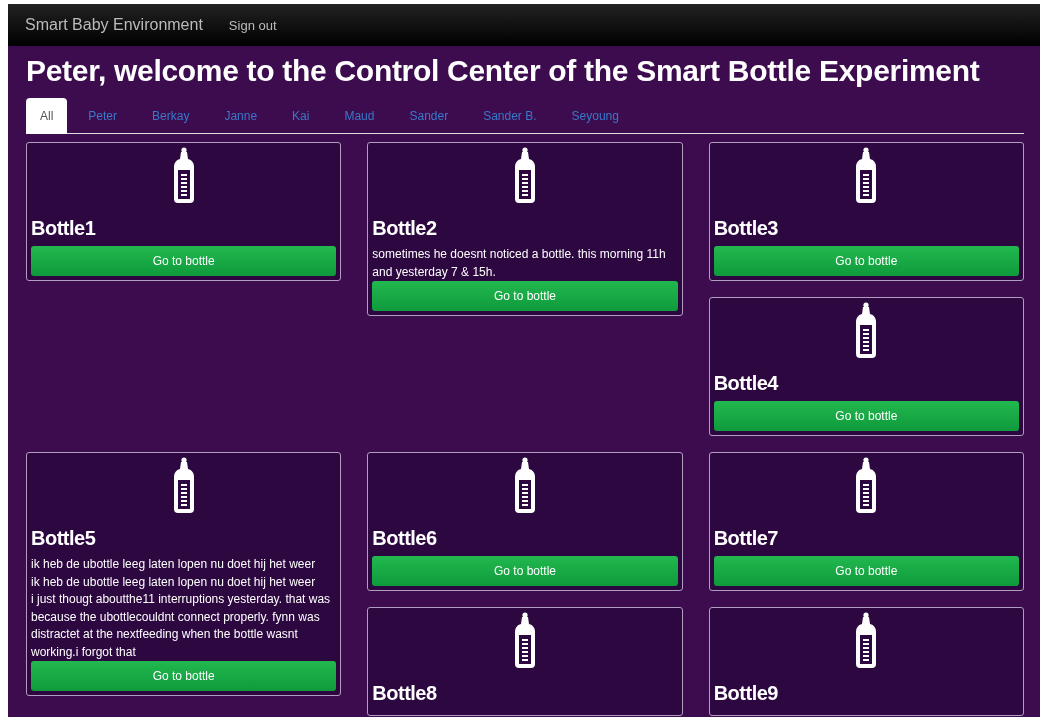  Describe the element at coordinates (301, 115) in the screenshot. I see `filter-tab: Kai` at that location.